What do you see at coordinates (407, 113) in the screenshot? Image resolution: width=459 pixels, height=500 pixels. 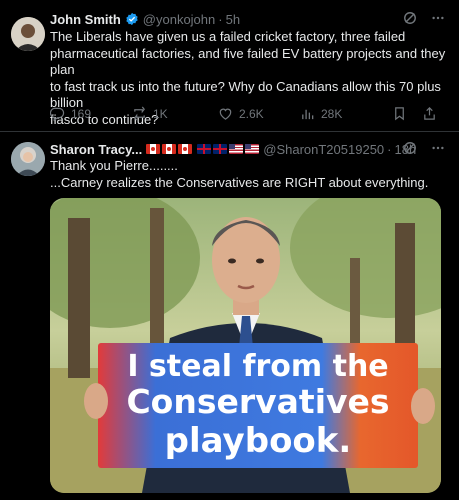 I see `bookmark-button` at bounding box center [407, 113].